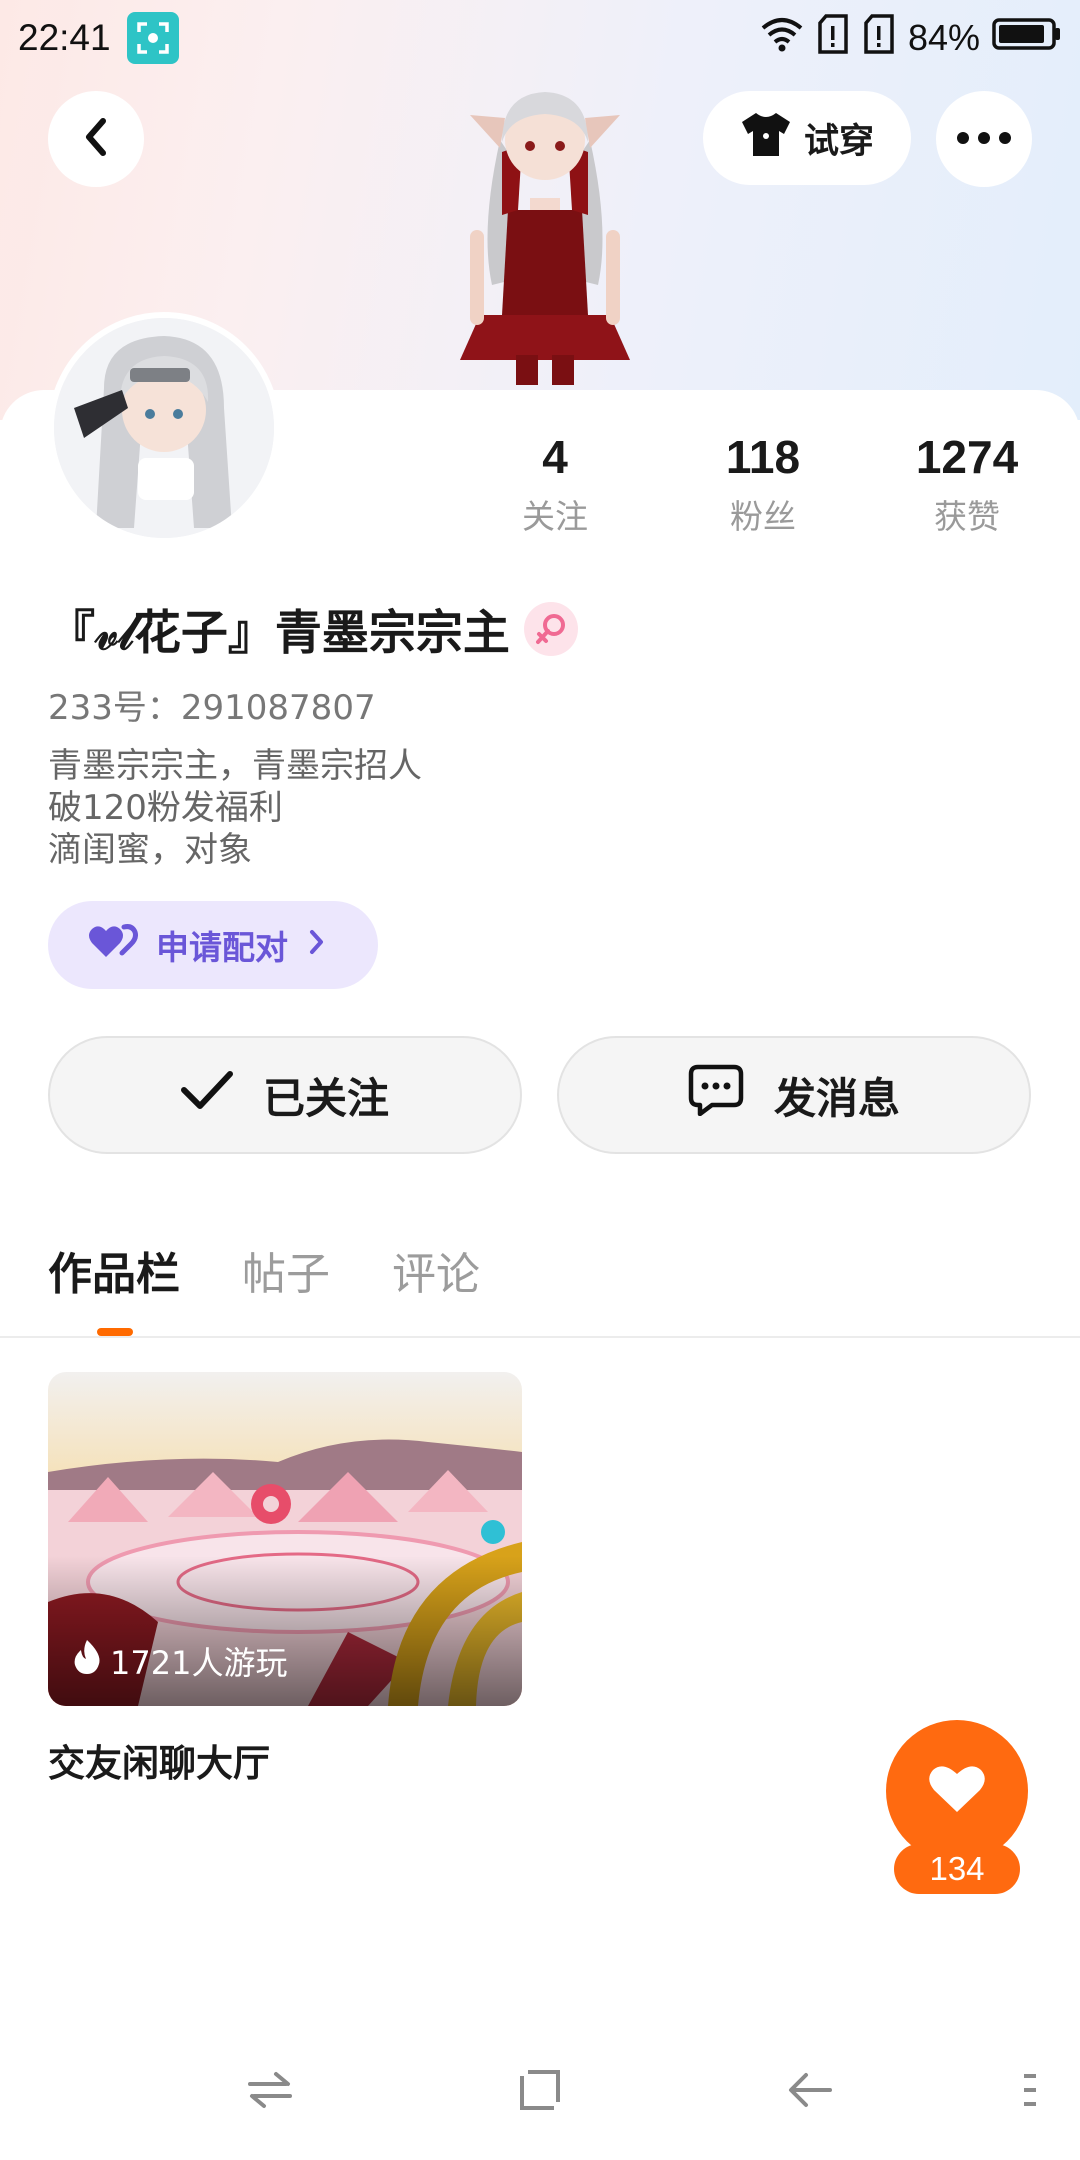 The width and height of the screenshot is (1080, 2160). I want to click on flame-icon, so click(87, 1661).